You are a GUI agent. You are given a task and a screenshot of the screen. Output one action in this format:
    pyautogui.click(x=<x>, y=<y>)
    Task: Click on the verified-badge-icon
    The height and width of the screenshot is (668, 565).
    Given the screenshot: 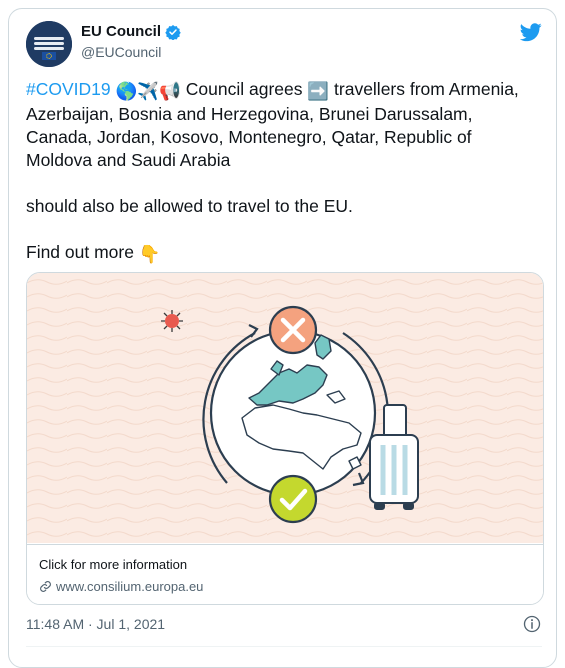 What is the action you would take?
    pyautogui.click(x=173, y=32)
    